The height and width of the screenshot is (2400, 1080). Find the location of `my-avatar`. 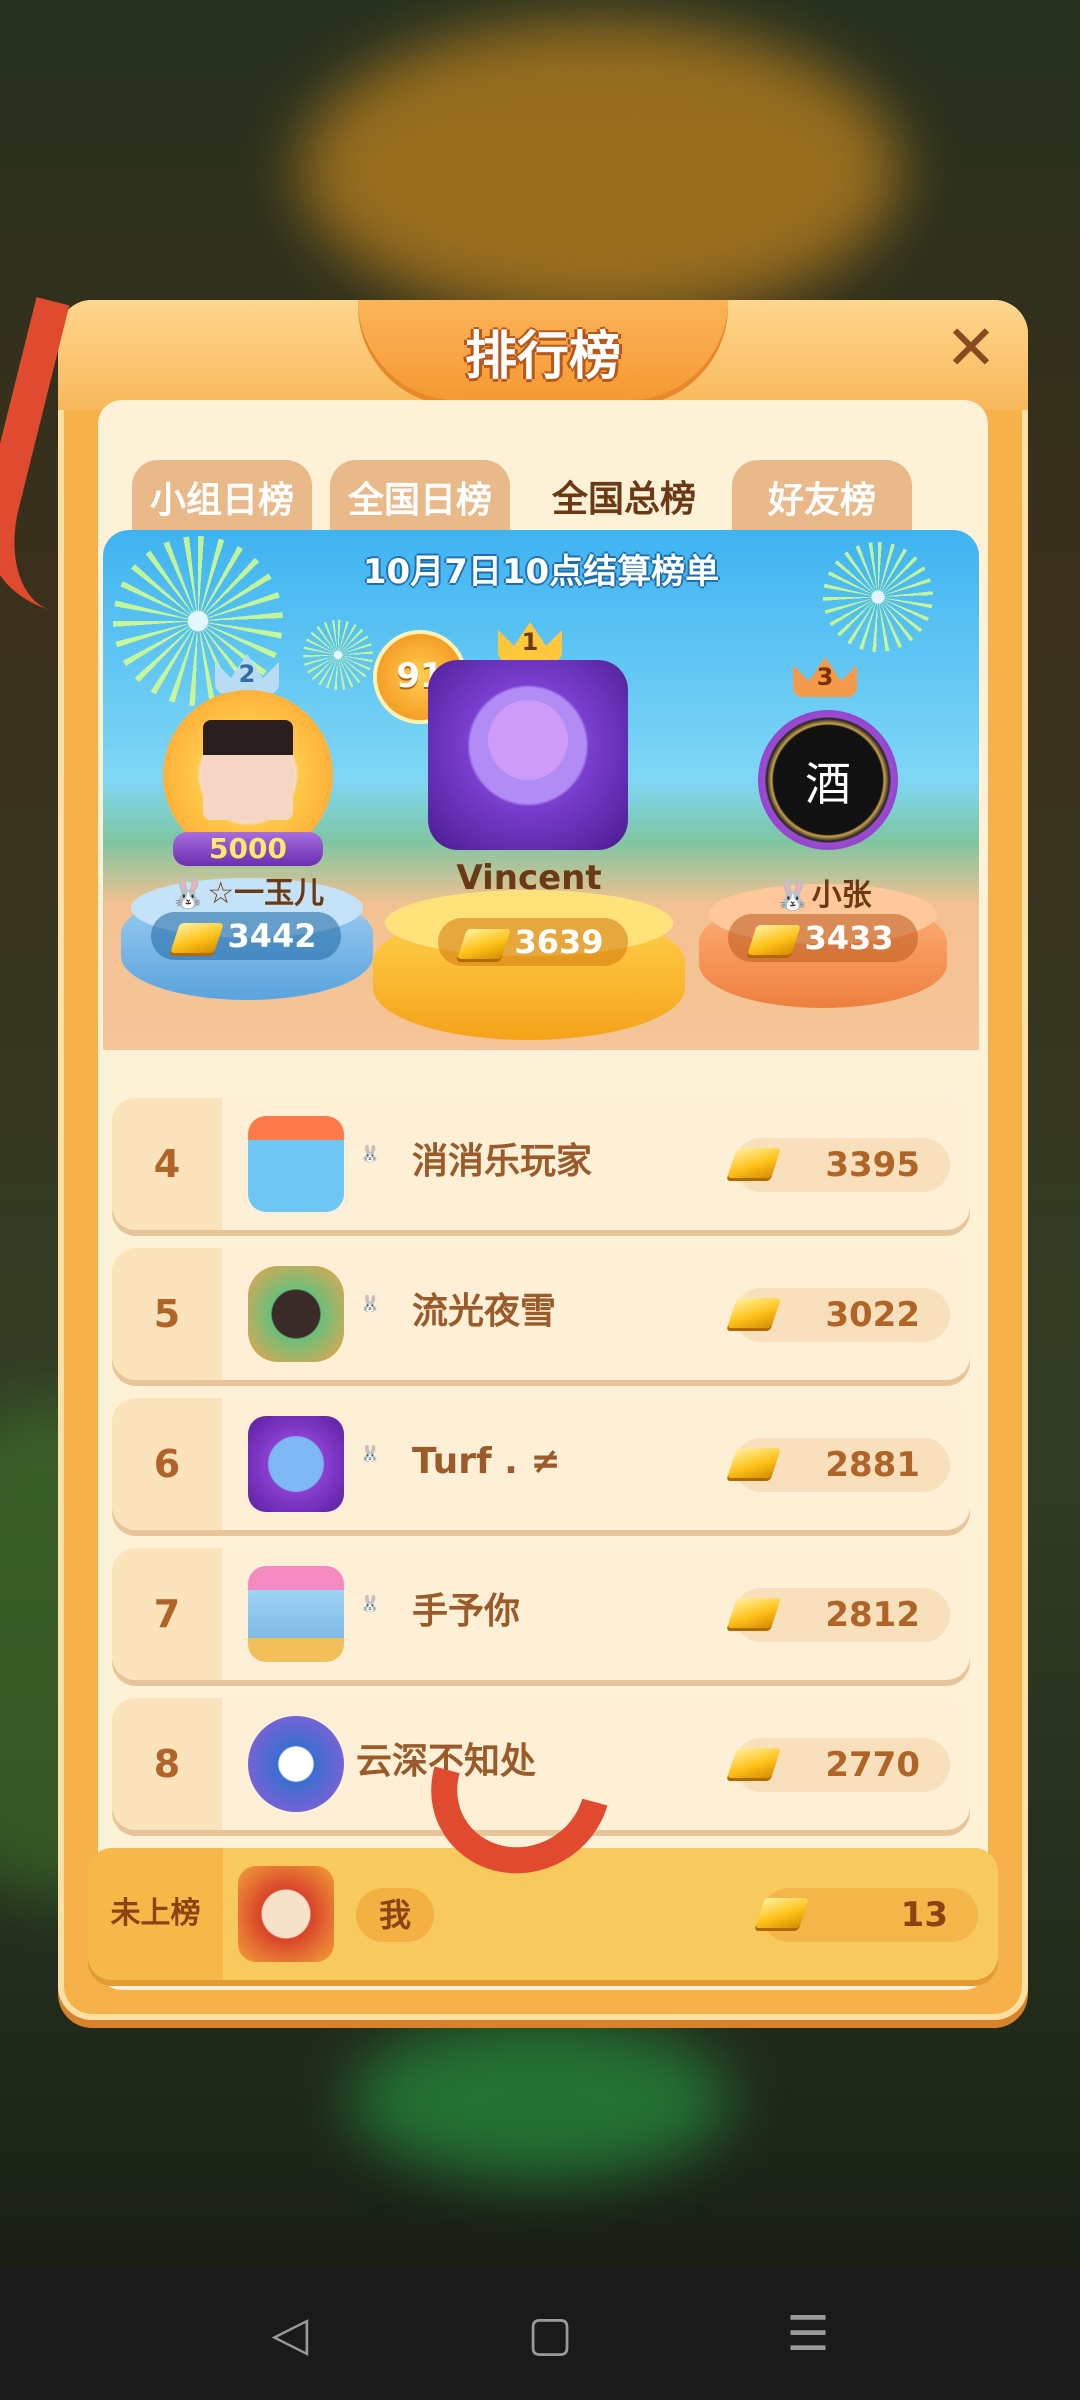

my-avatar is located at coordinates (286, 1914).